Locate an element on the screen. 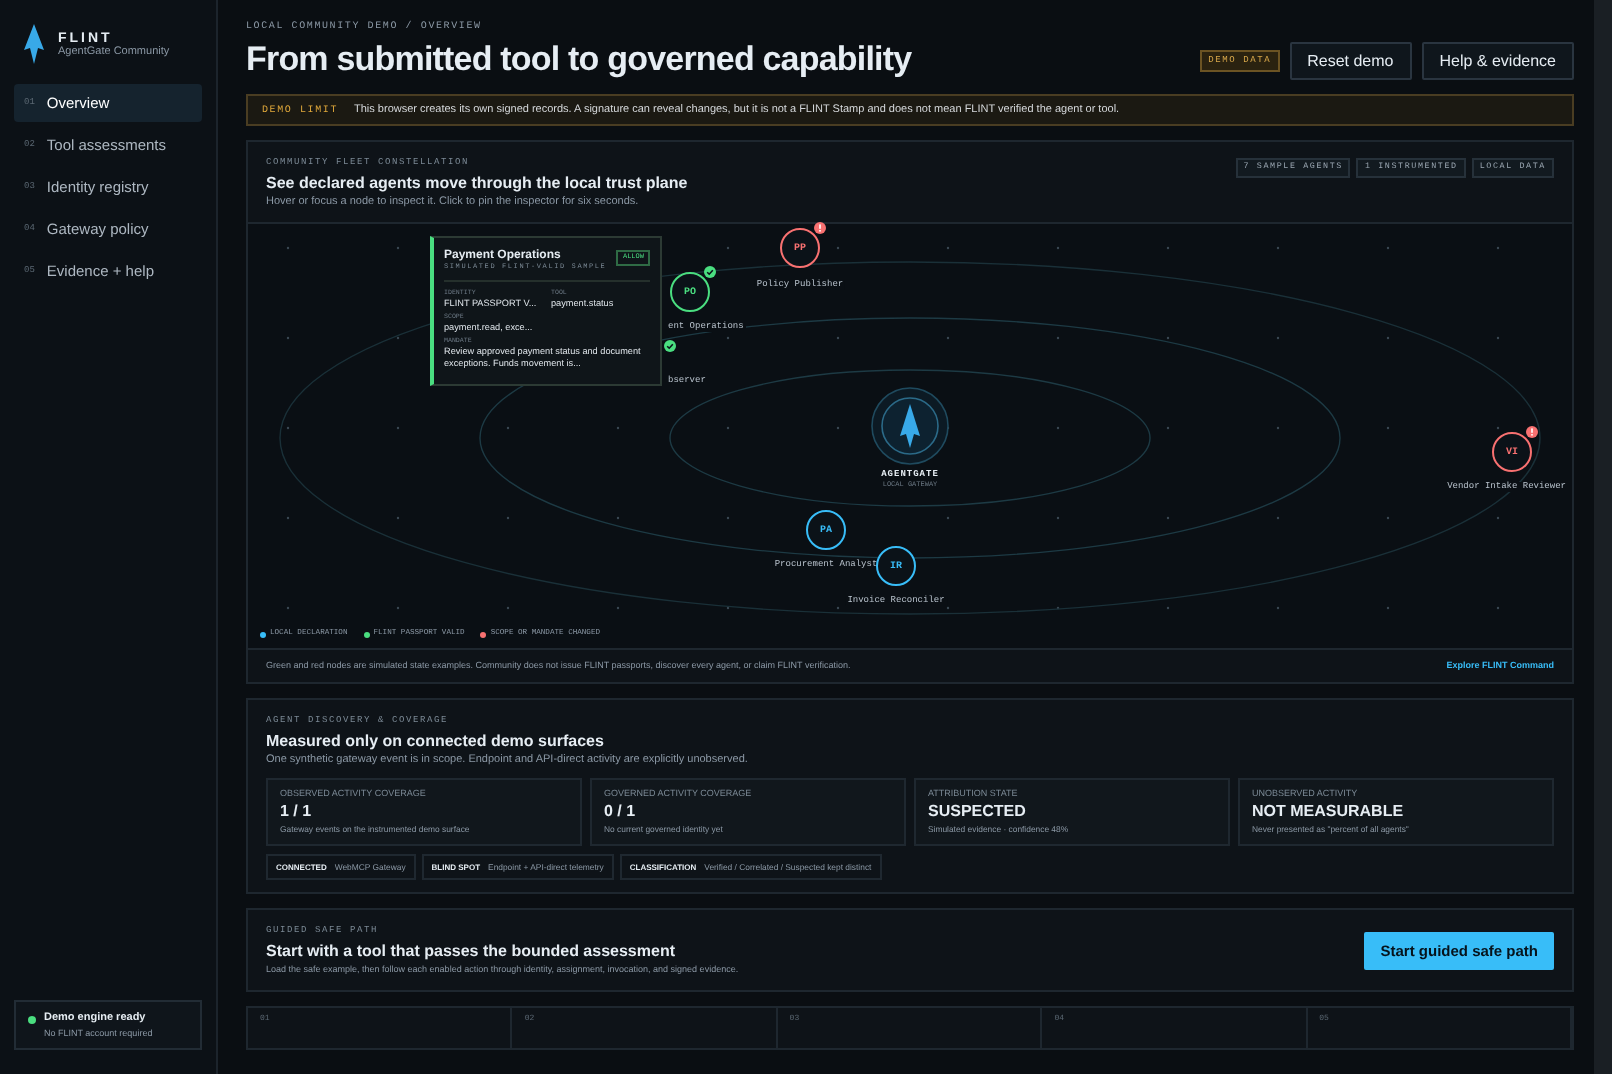  stat-value: SUSPECTED is located at coordinates (978, 811).